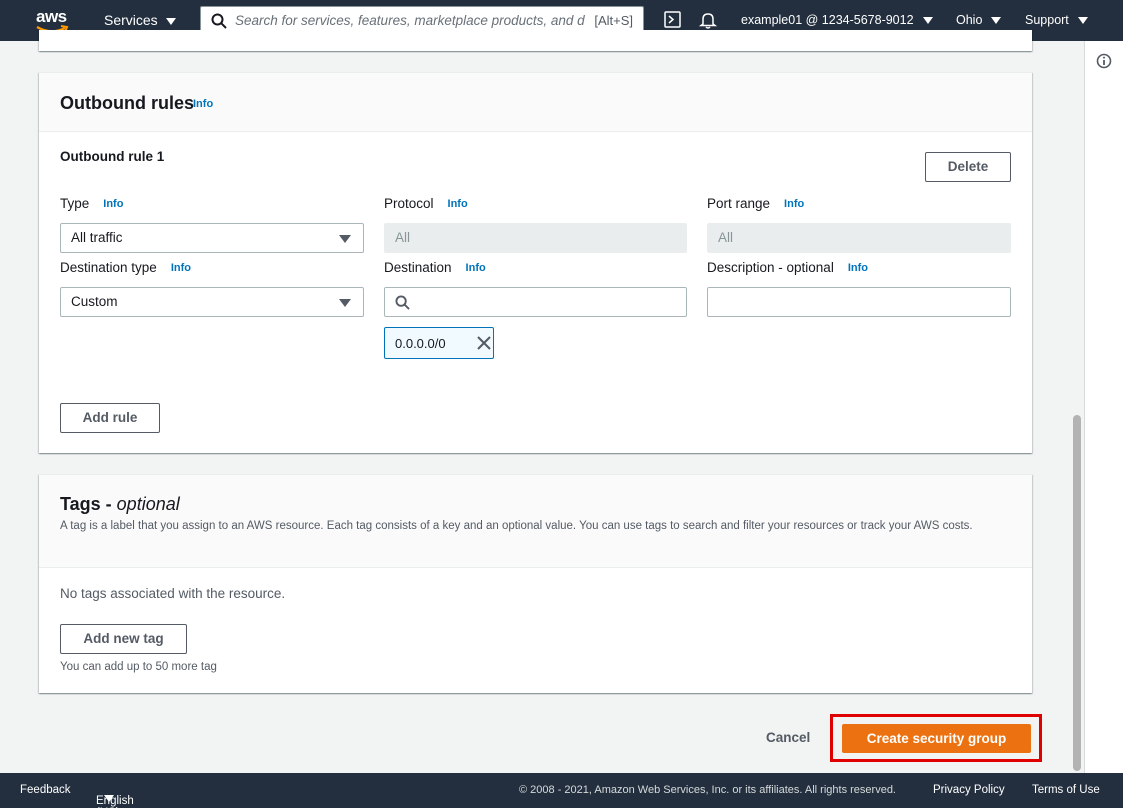  What do you see at coordinates (859, 238) in the screenshot?
I see `port-range-field: All` at bounding box center [859, 238].